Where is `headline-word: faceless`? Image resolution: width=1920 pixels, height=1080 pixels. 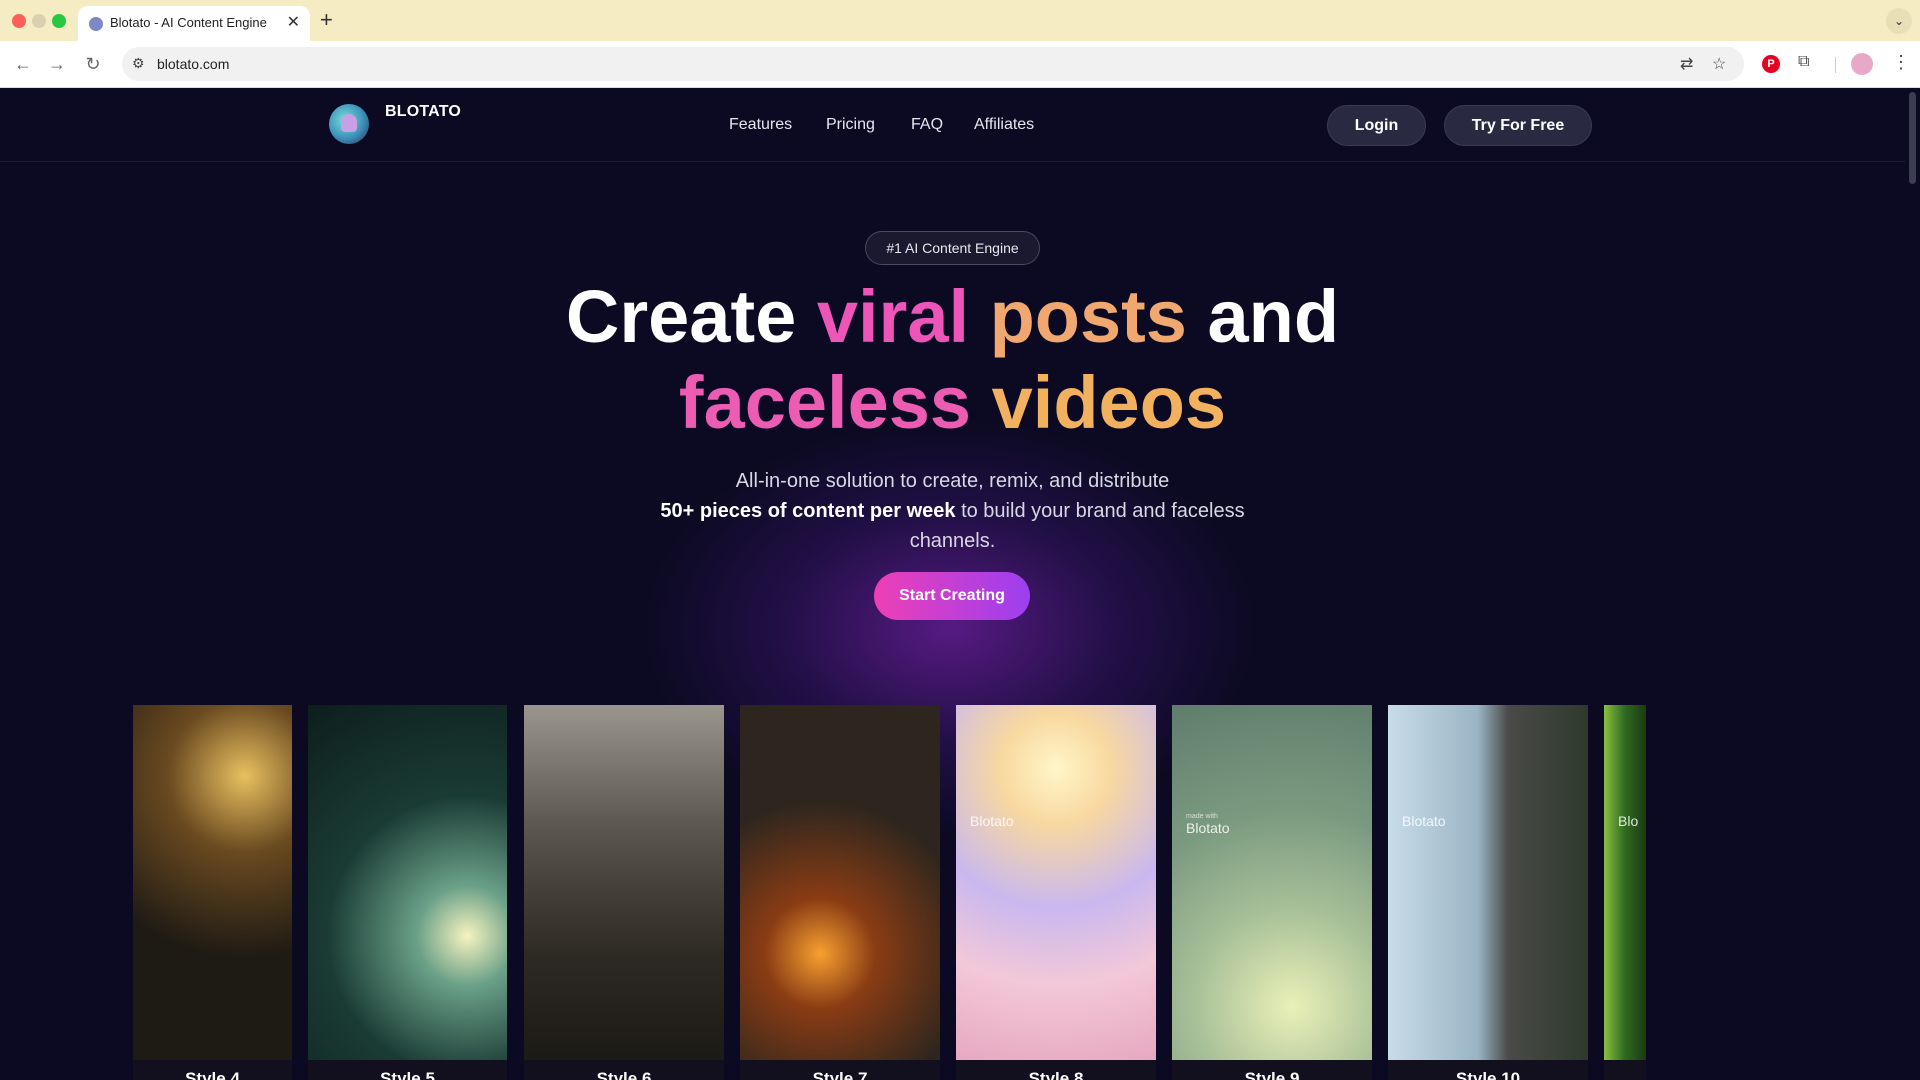
headline-word: faceless is located at coordinates (825, 402).